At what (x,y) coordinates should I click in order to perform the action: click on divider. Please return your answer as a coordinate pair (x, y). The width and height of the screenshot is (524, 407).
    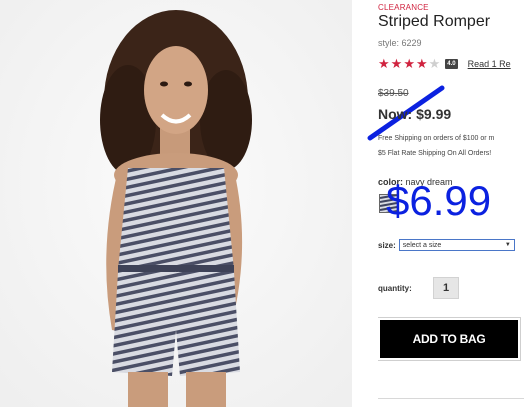
    Looking at the image, I should click on (451, 398).